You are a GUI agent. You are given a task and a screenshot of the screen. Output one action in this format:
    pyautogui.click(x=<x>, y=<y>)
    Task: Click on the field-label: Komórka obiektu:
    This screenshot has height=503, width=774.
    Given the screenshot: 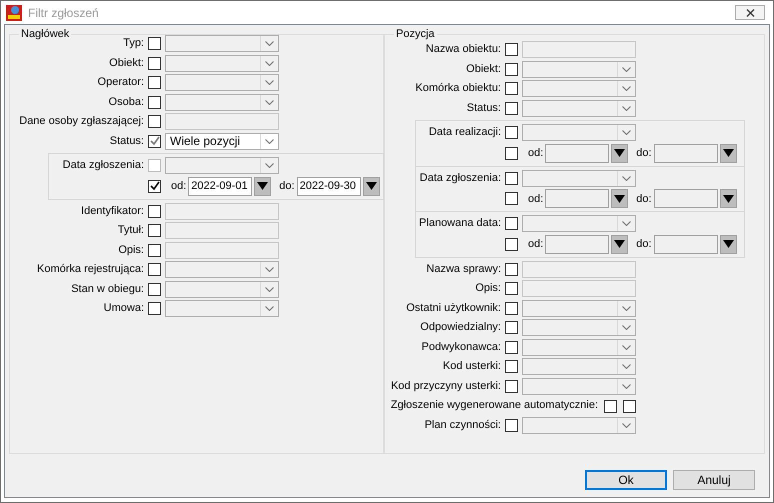 What is the action you would take?
    pyautogui.click(x=457, y=88)
    